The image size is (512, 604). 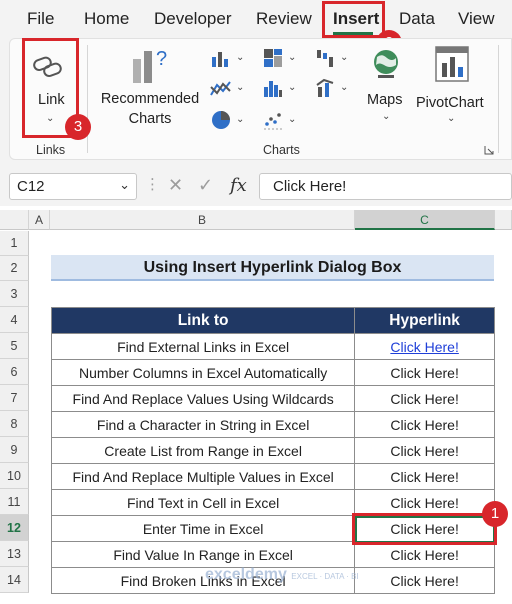 I want to click on row-header-14: 14, so click(x=14, y=580).